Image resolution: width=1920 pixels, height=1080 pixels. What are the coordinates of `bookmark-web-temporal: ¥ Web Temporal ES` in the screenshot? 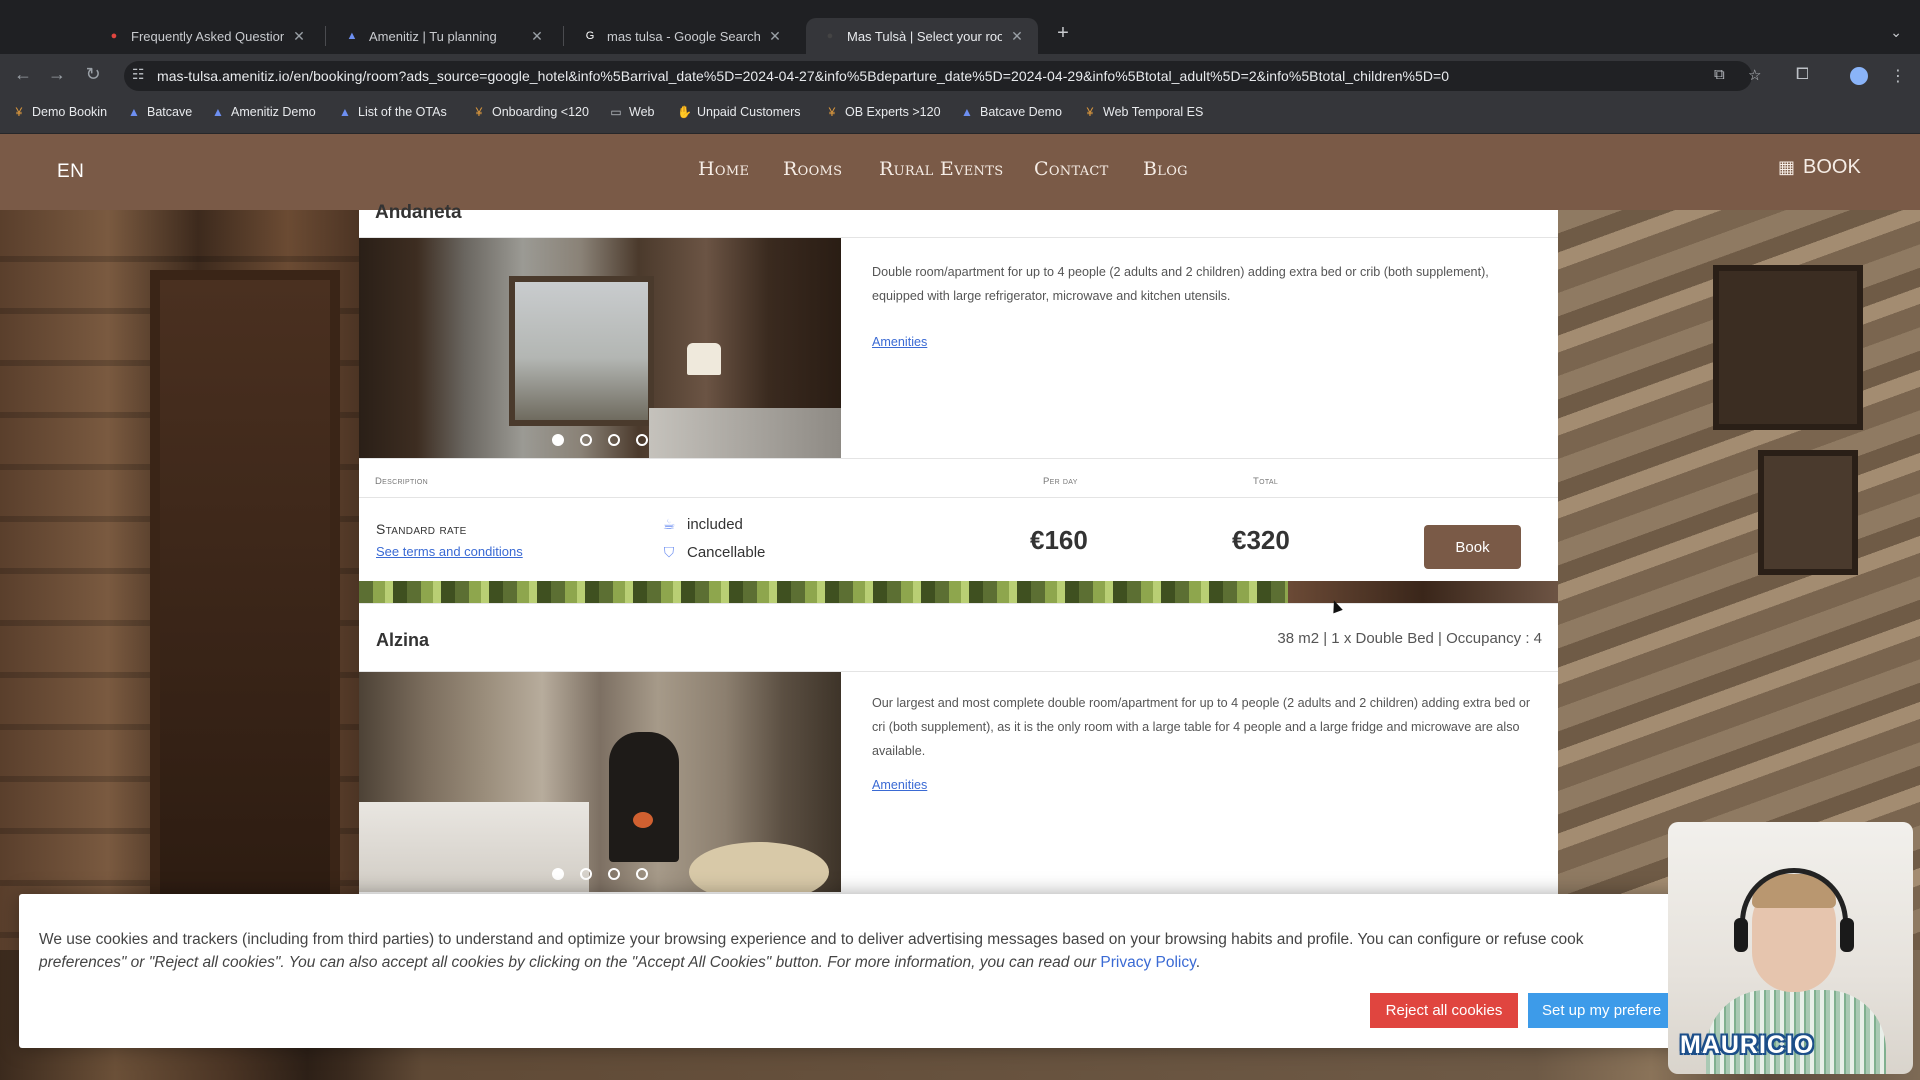 It's located at (1143, 112).